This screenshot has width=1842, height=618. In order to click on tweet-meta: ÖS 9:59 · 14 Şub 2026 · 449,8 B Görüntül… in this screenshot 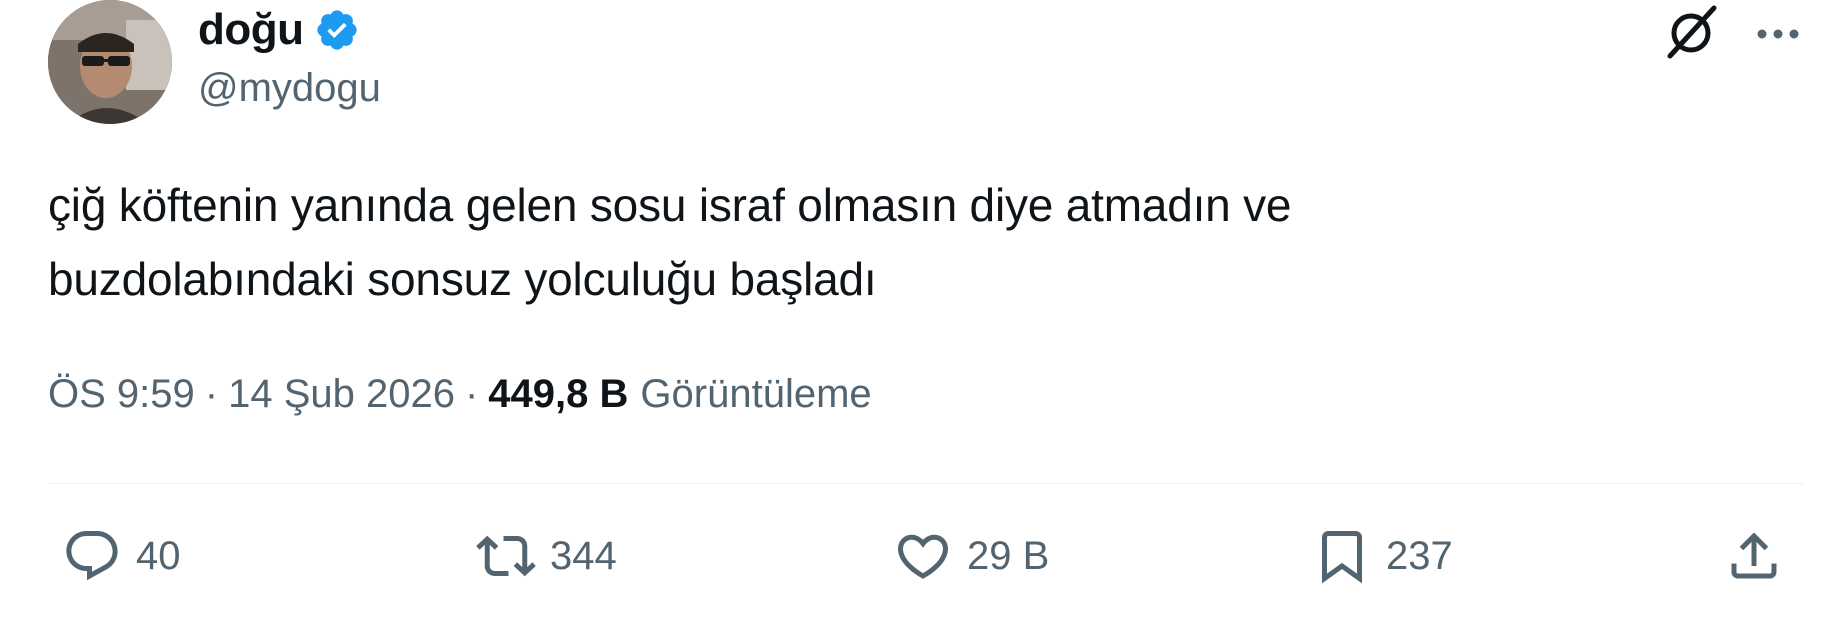, I will do `click(460, 394)`.